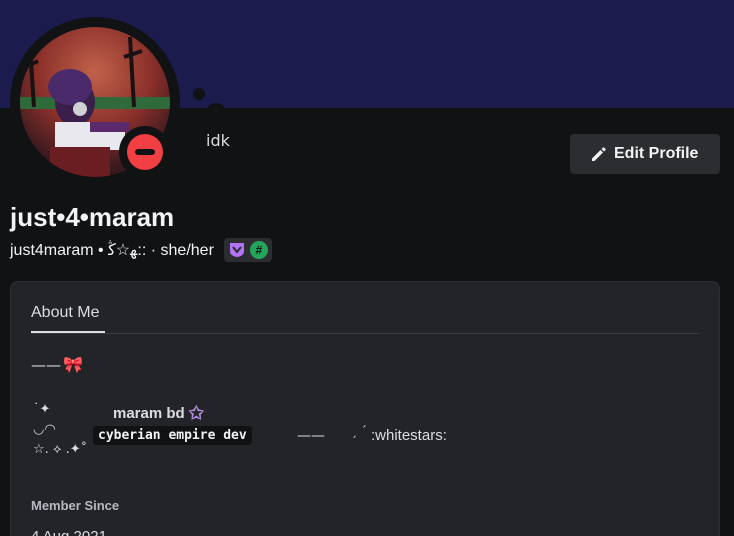  I want to click on username-text: just4maram • ﻬ☆ﯕ:: · she/her, so click(112, 250).